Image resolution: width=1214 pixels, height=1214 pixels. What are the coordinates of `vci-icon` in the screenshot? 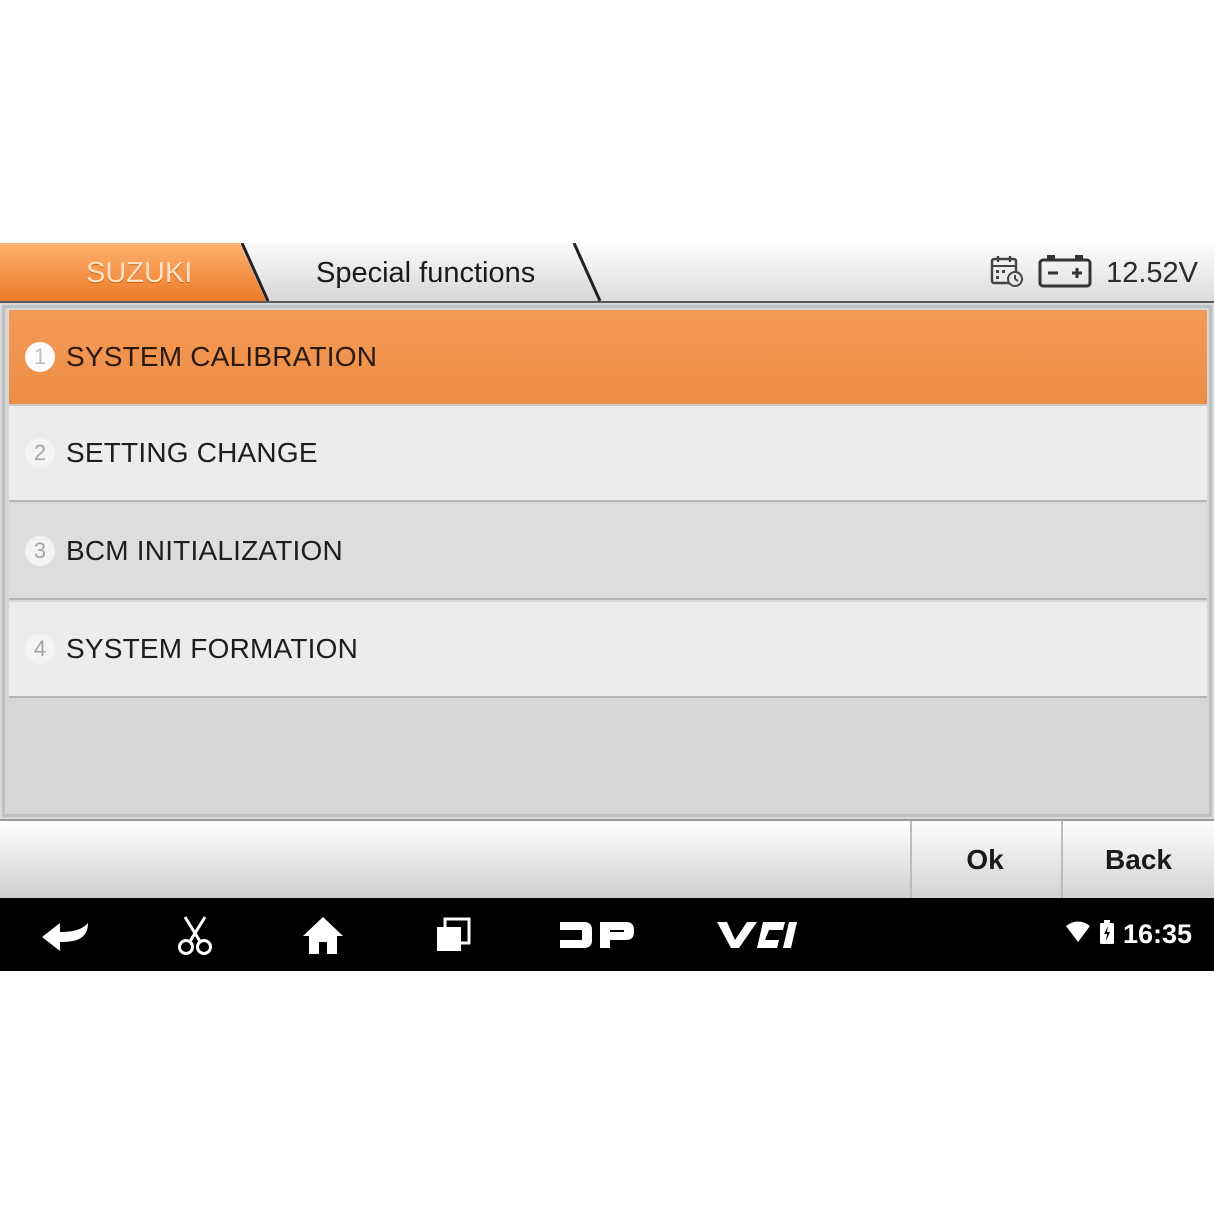 It's located at (756, 934).